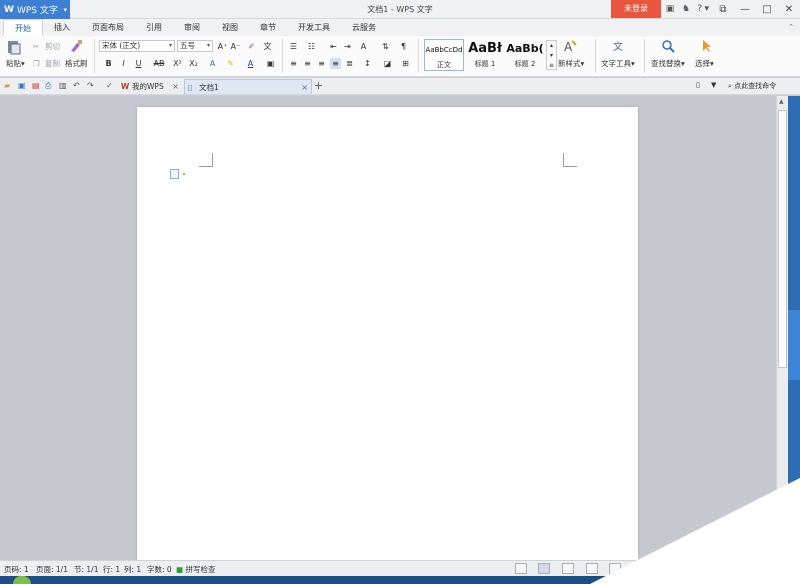 The image size is (800, 584). What do you see at coordinates (111, 86) in the screenshot?
I see `customize-quickbar-icon: ✓` at bounding box center [111, 86].